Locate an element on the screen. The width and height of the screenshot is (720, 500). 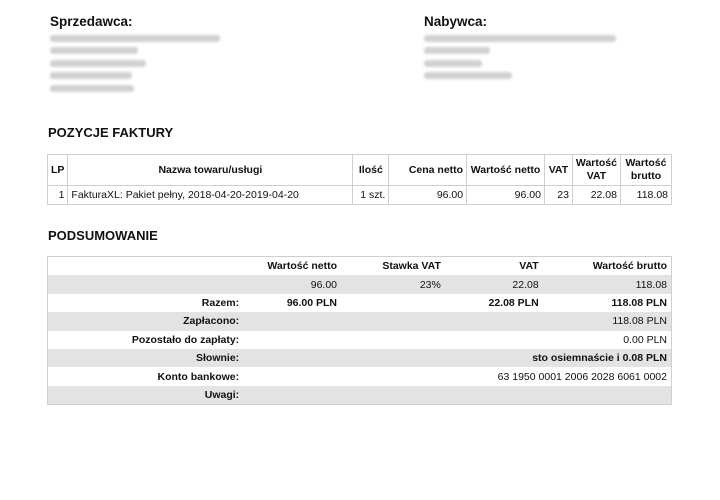
summary-rate-vat: 22.08 is located at coordinates (493, 284).